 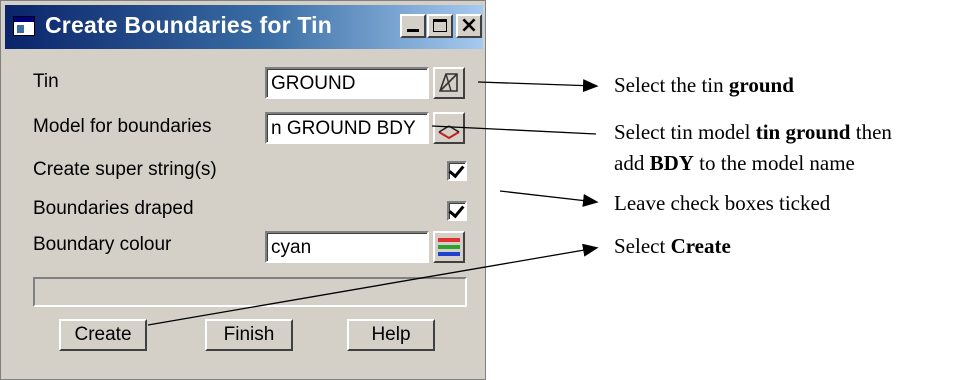 I want to click on annotation-checkboxes: Leave check boxes ticked, so click(x=722, y=203).